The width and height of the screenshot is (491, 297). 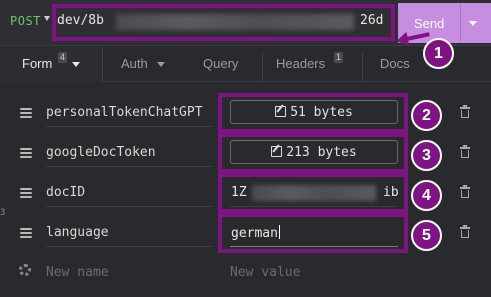 I want to click on tab-form: Form, so click(x=37, y=63).